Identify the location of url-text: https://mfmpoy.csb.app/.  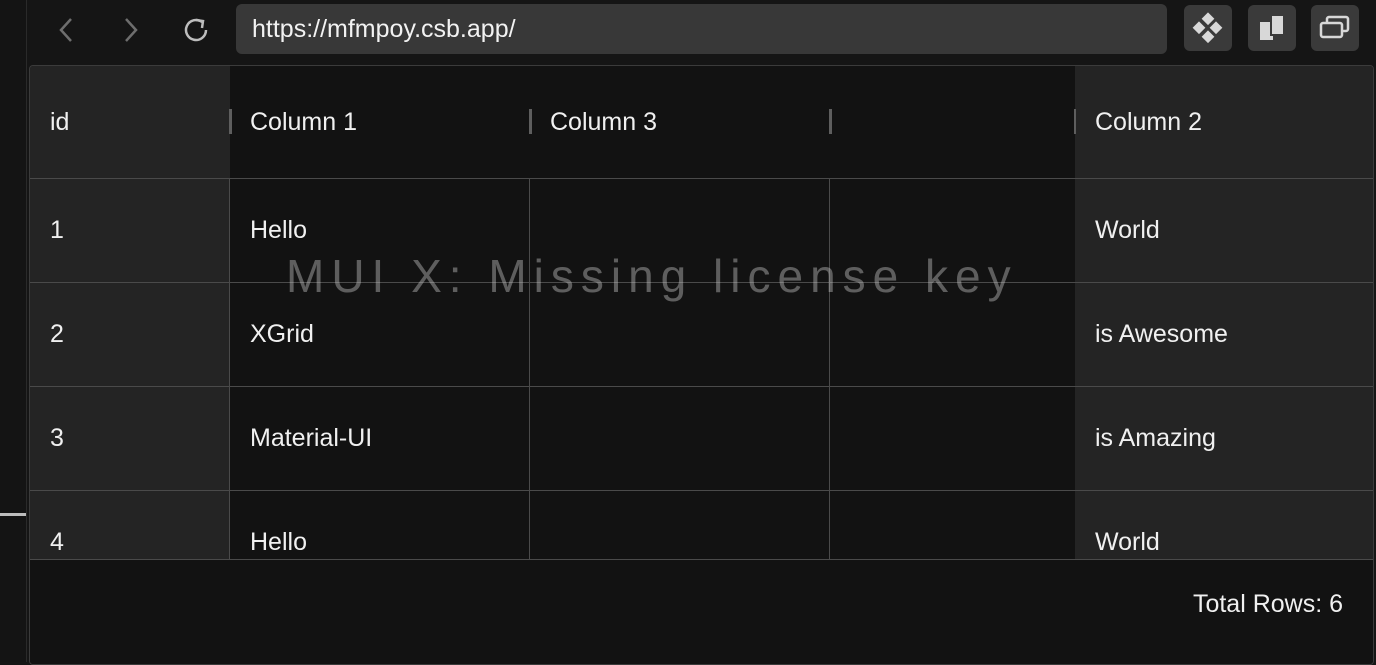
(384, 28).